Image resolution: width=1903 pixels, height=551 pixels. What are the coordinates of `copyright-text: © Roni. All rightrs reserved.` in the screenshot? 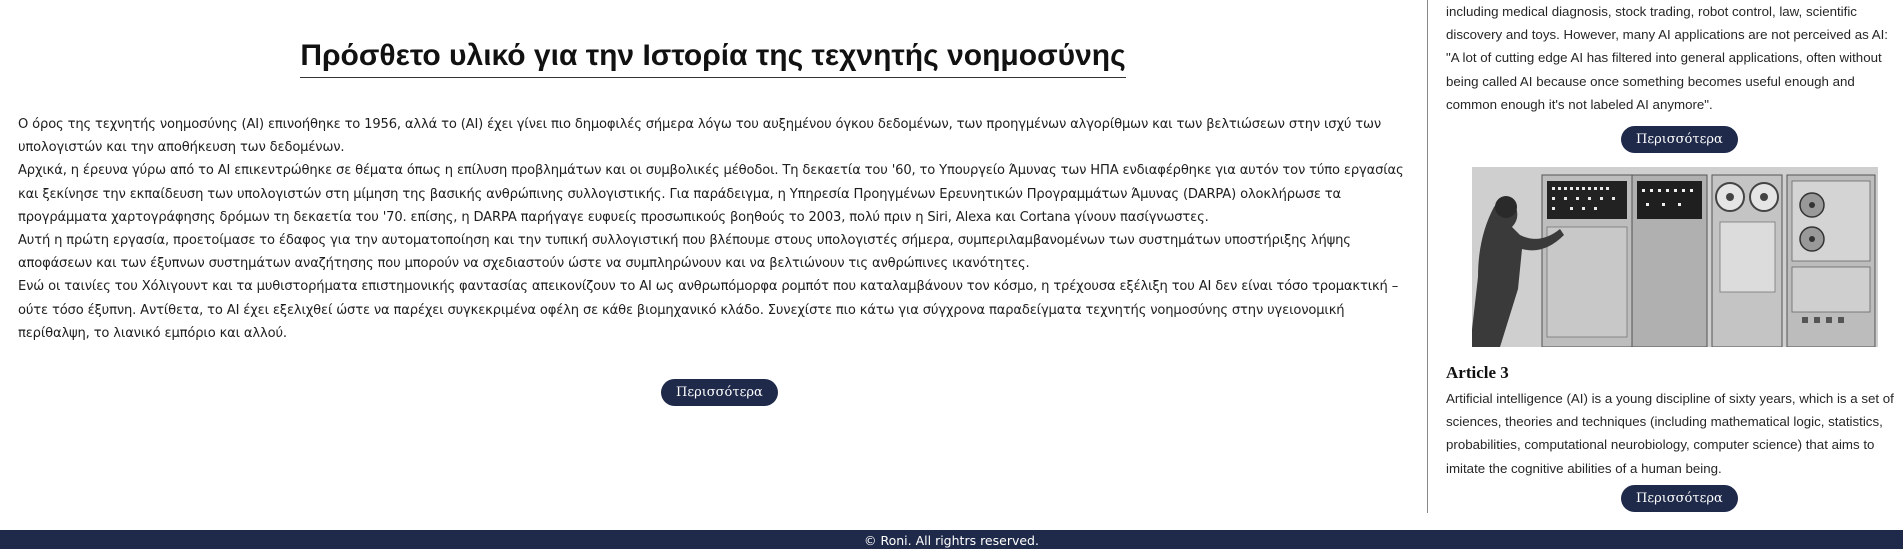 It's located at (951, 540).